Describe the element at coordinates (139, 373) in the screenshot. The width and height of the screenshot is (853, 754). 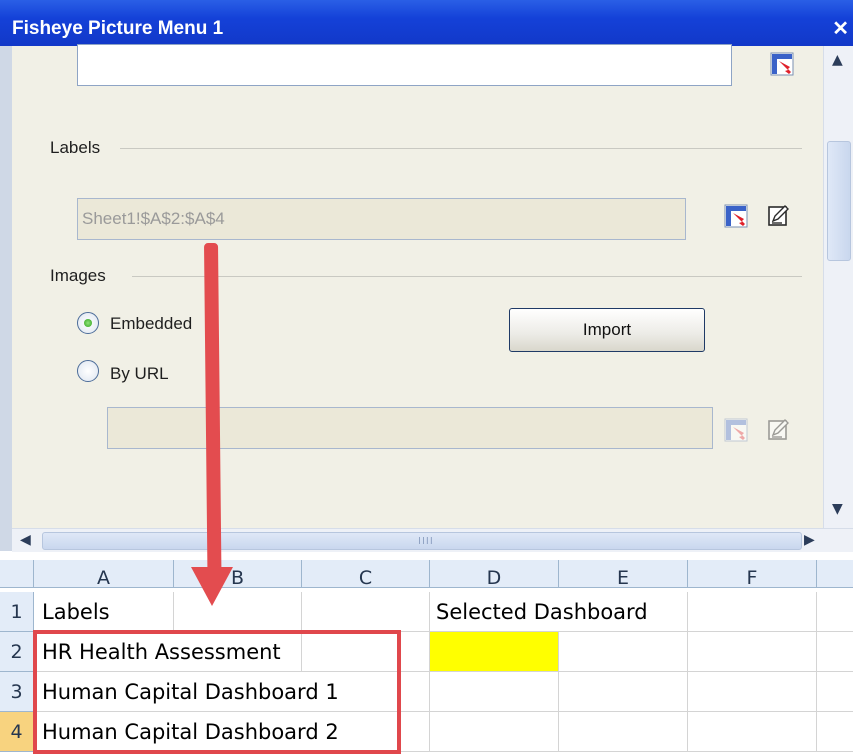
I see `radio-by-url-label: By URL` at that location.